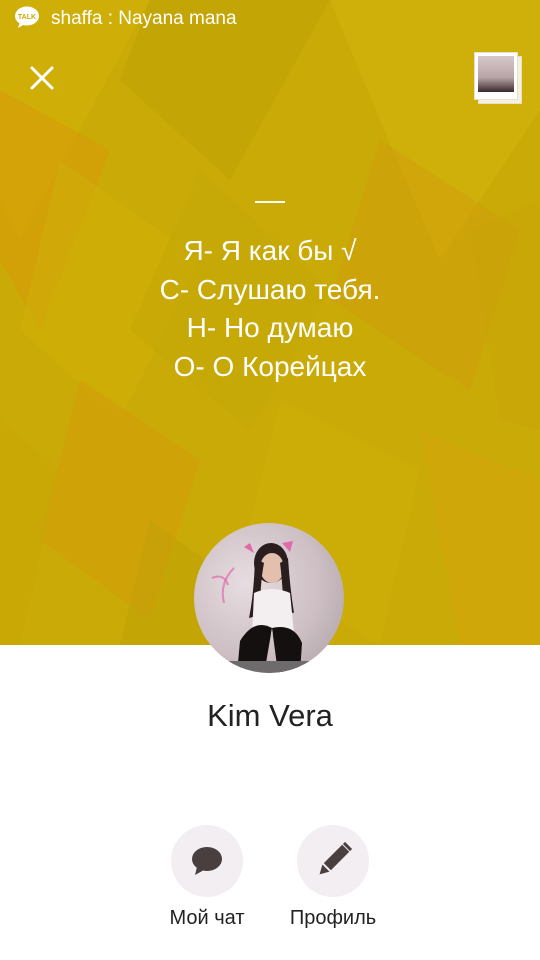 The width and height of the screenshot is (540, 960). What do you see at coordinates (270, 250) in the screenshot?
I see `status-line: Я- Я как бы √` at bounding box center [270, 250].